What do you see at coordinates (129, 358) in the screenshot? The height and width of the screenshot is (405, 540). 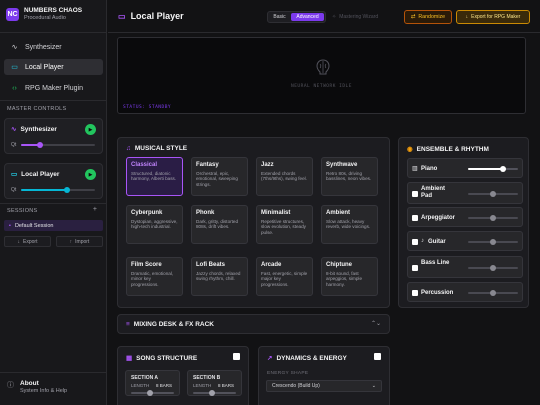 I see `grid-icon: ▦` at bounding box center [129, 358].